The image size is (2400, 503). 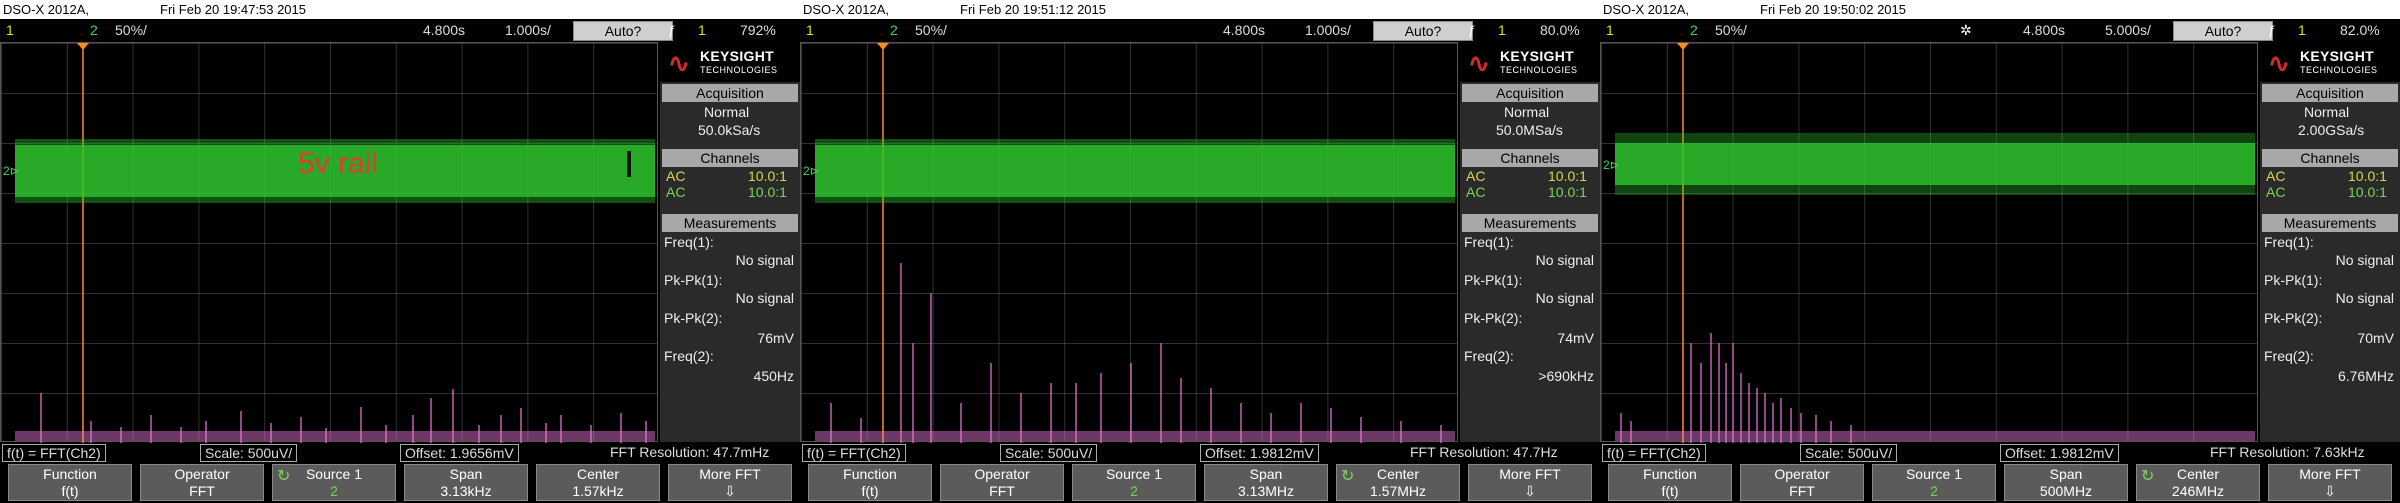 I want to click on header-bar: DSO-X 2012A, Fri Feb 20 19:51:12 2015, so click(x=1200, y=9).